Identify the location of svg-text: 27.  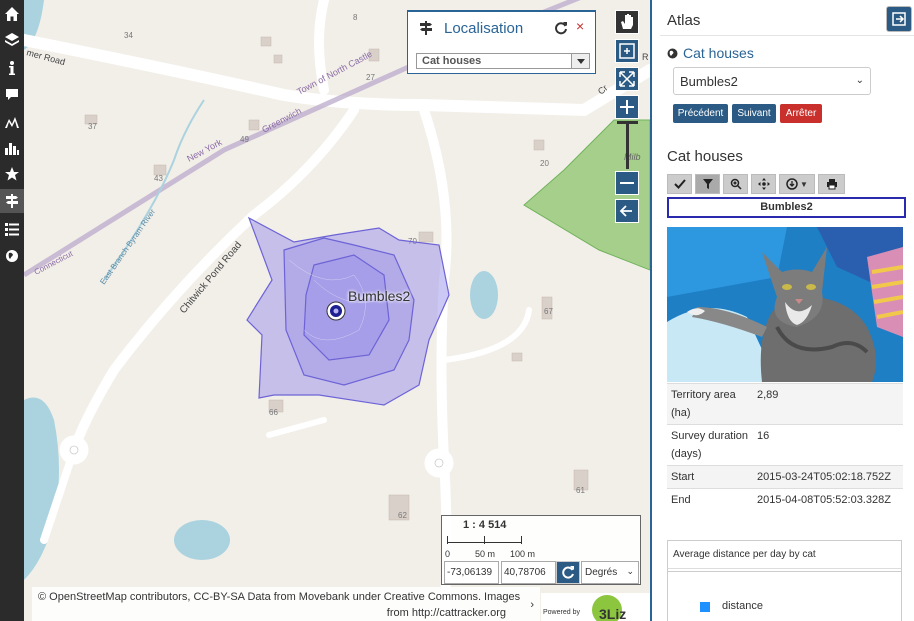
(370, 77).